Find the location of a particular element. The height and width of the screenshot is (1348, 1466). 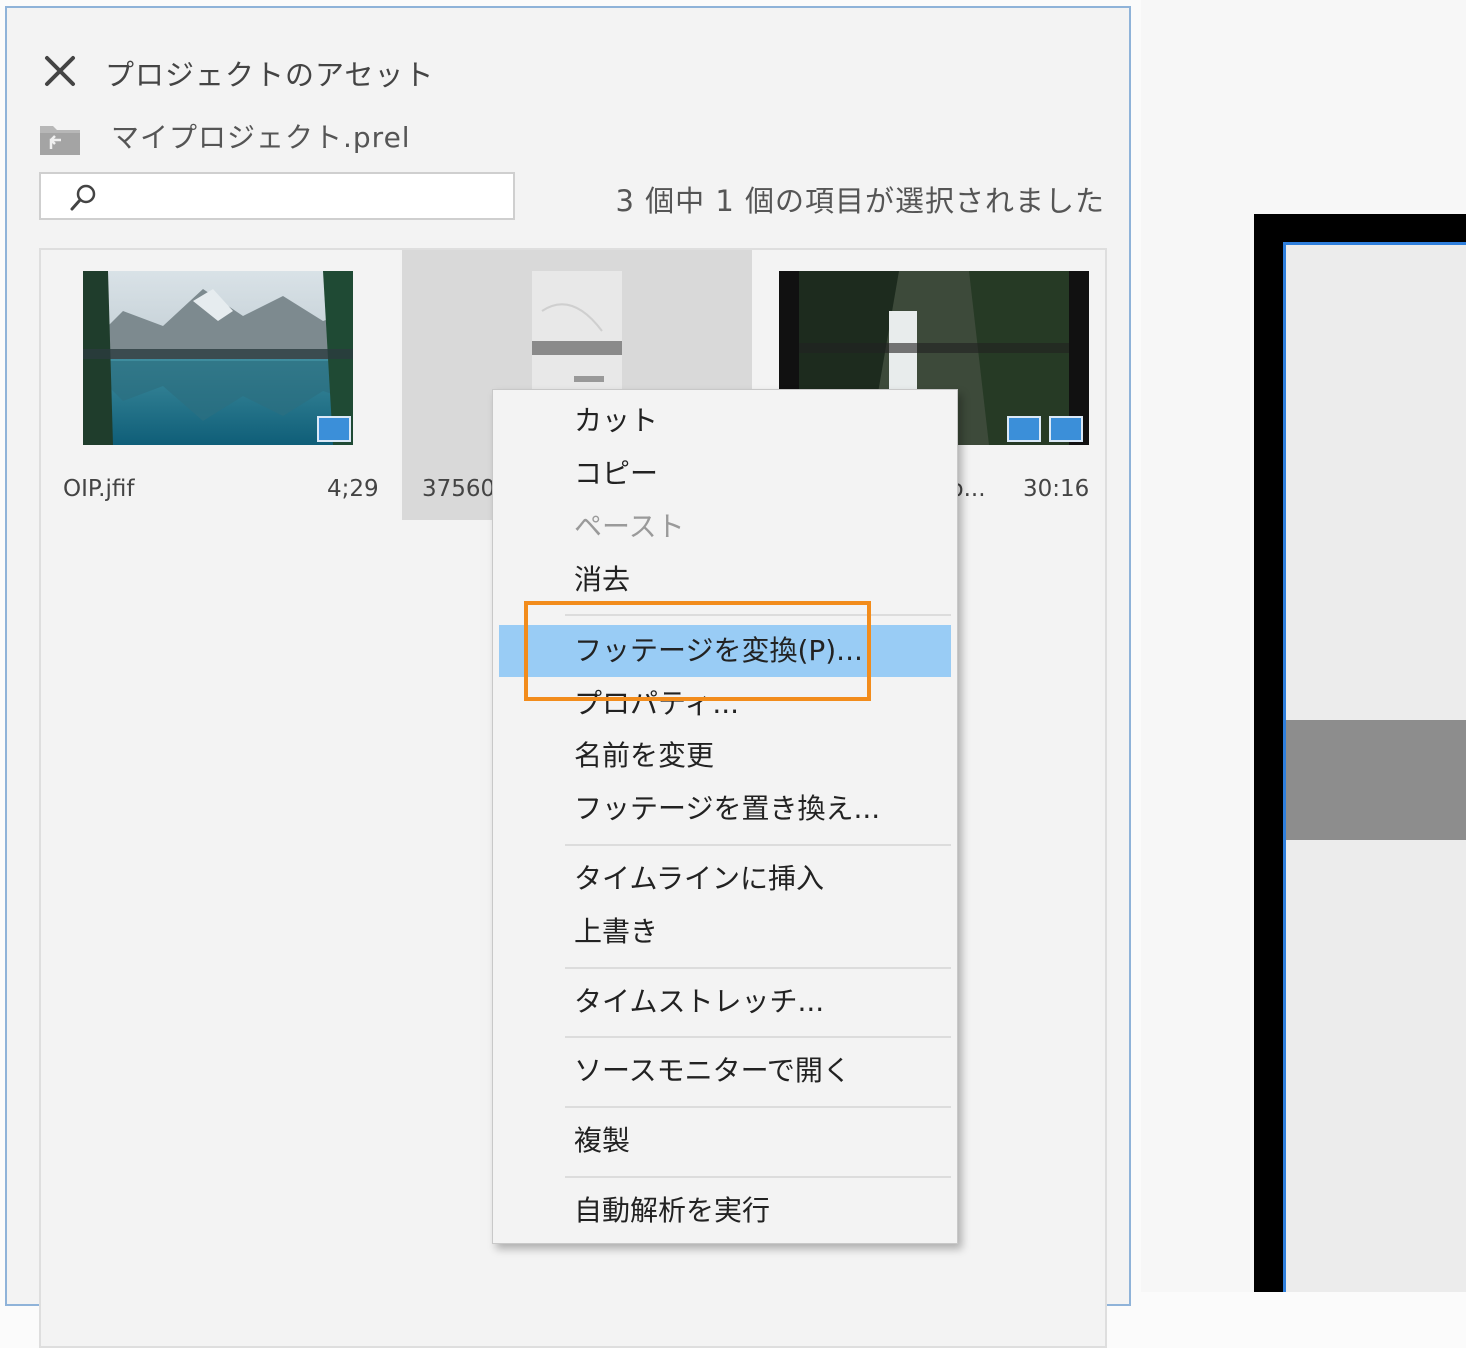

menu-item-overwrite: 上書き is located at coordinates (725, 932).